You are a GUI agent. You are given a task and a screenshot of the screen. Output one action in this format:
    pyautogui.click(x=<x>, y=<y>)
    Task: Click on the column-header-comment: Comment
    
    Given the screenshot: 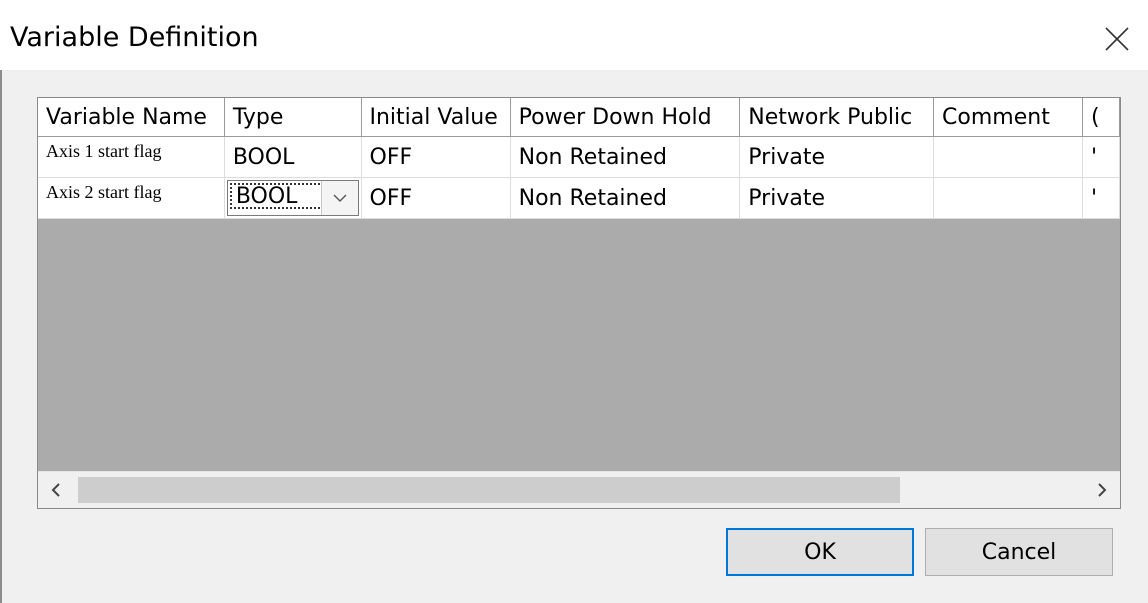 What is the action you would take?
    pyautogui.click(x=1008, y=117)
    